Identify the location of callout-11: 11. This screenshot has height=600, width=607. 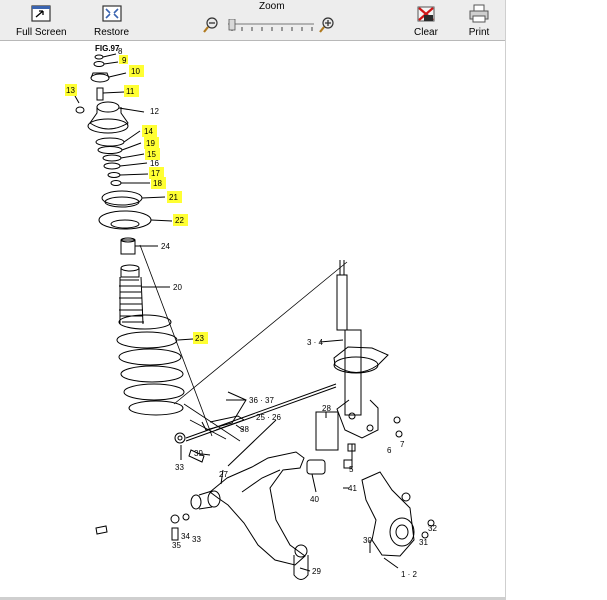
(130, 91).